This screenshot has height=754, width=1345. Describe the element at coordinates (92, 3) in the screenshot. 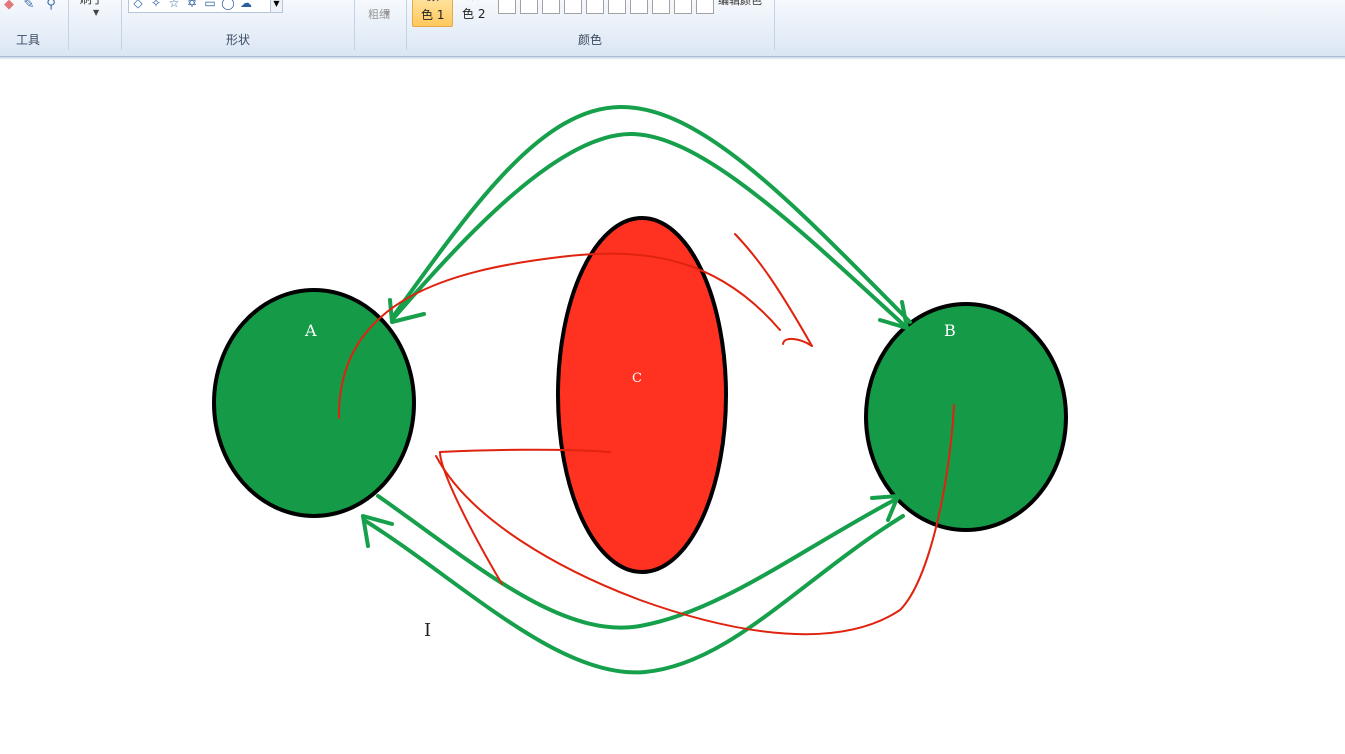

I see `brushes-button-label: 刷子` at that location.